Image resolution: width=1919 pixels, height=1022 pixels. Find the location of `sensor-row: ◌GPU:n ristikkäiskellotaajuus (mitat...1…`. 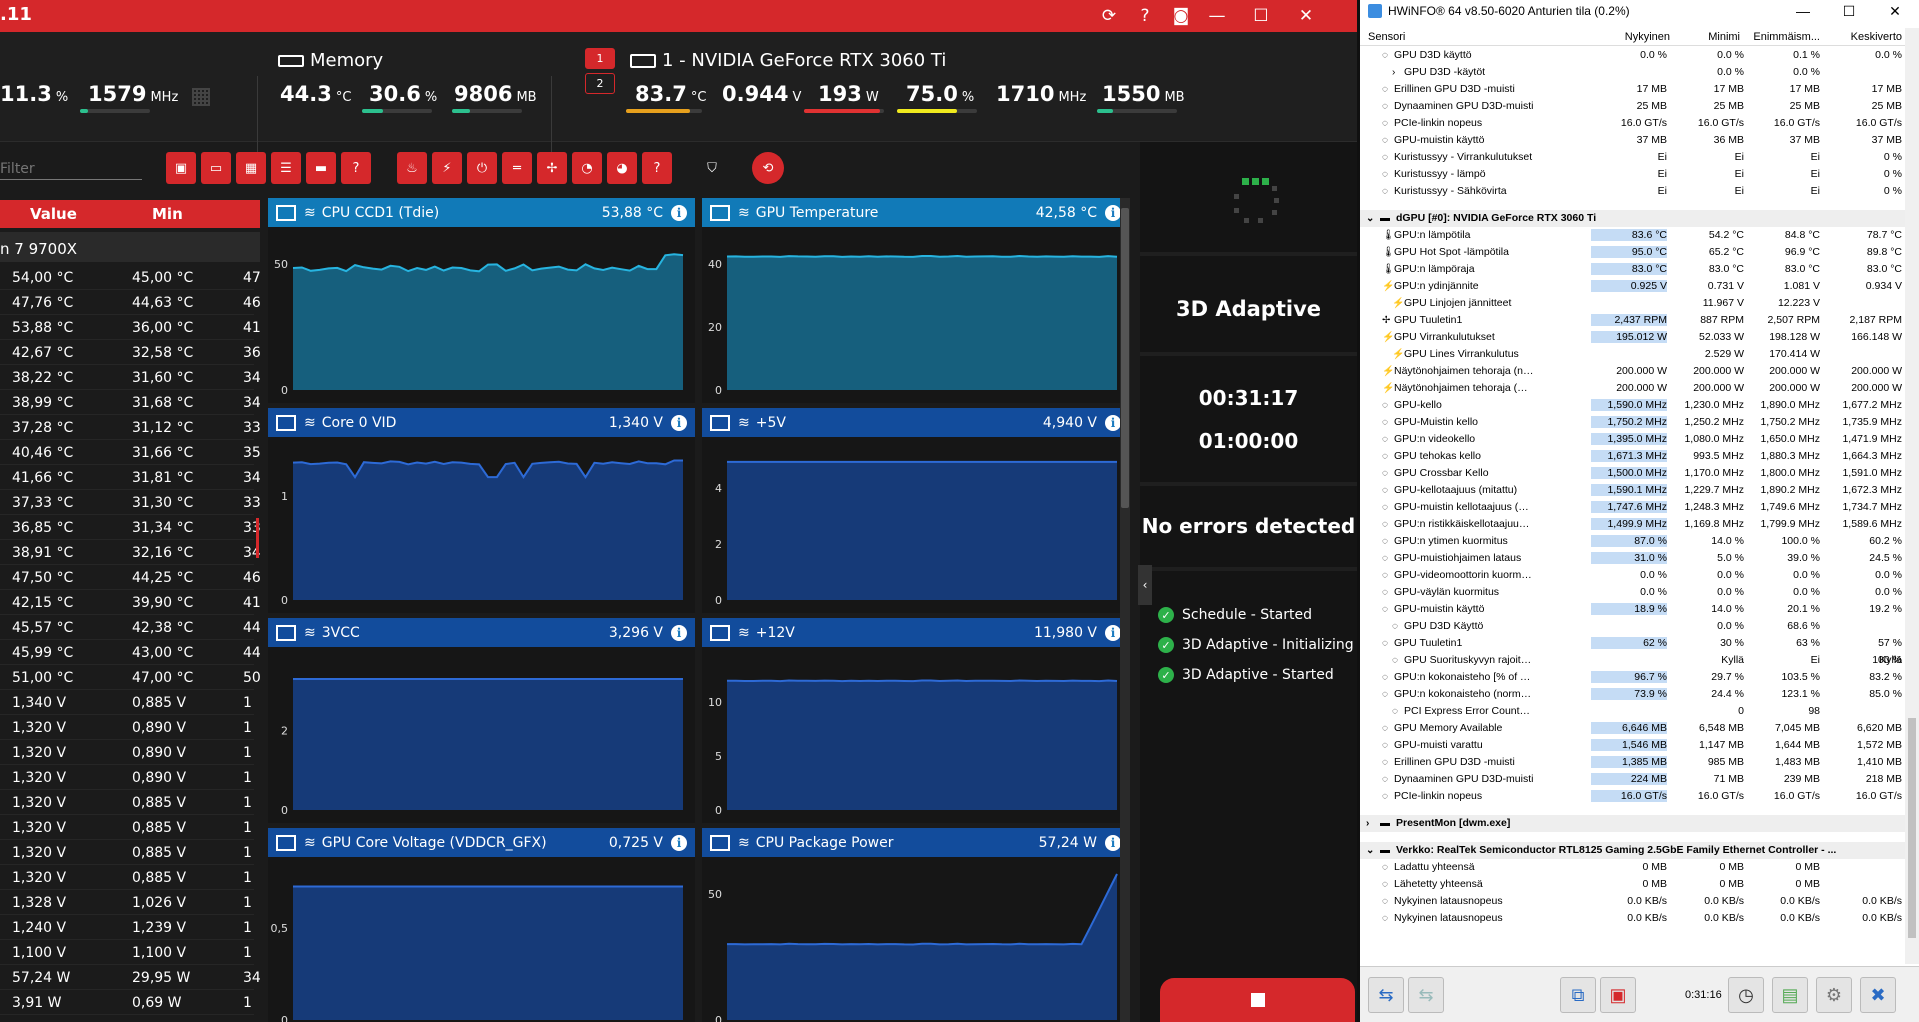

sensor-row: ◌GPU:n ristikkäiskellotaajuus (mitat...1… is located at coordinates (1632, 524).